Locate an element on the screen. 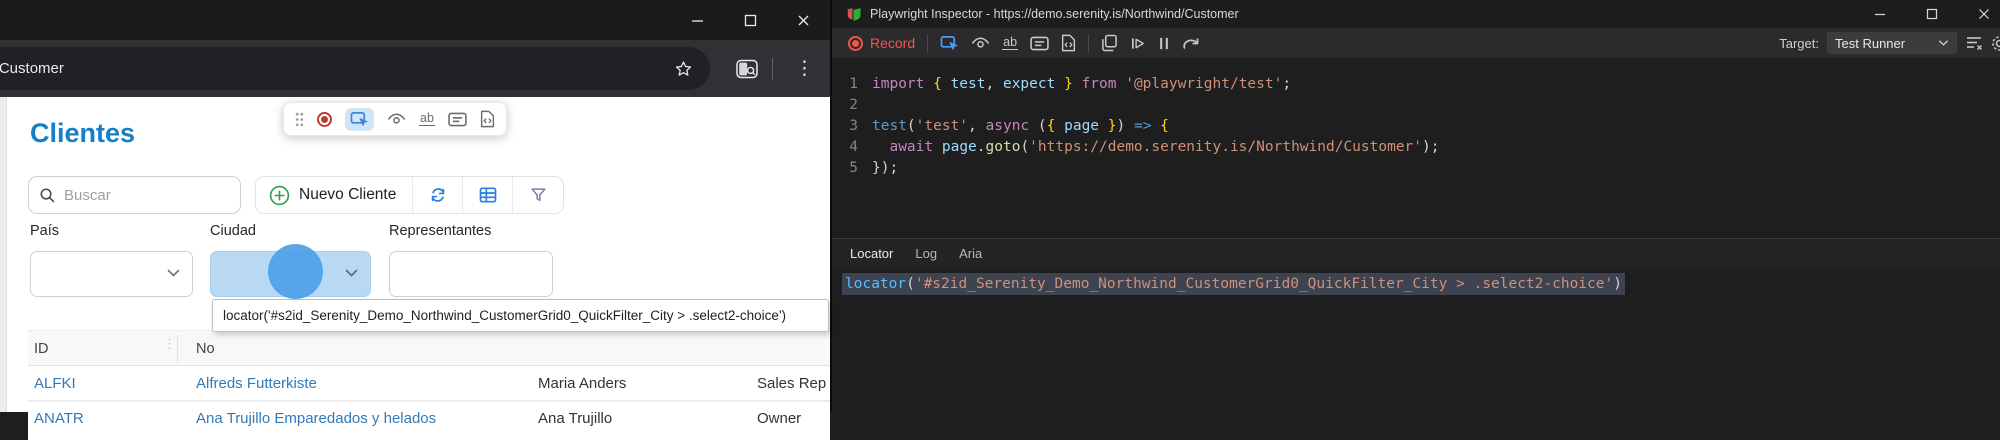  customer-id-link: ANATR is located at coordinates (59, 419).